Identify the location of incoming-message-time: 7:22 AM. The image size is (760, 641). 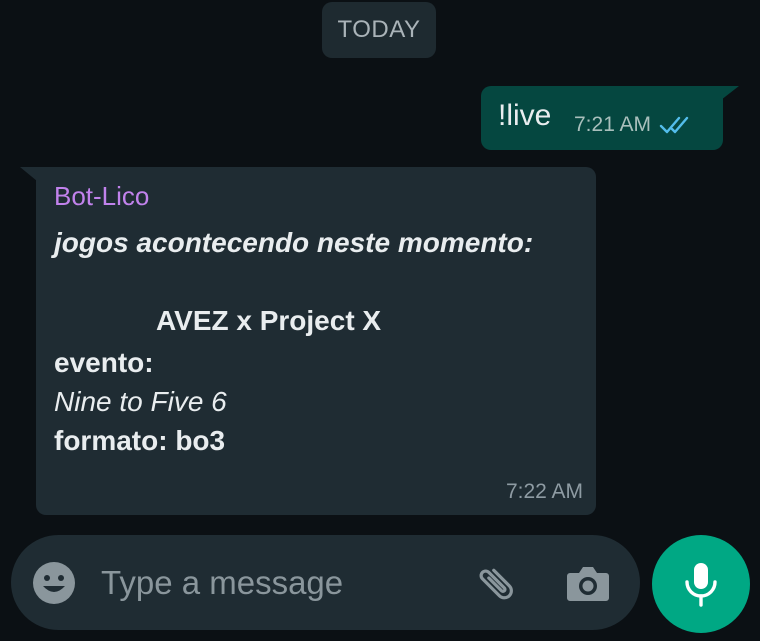
(544, 491).